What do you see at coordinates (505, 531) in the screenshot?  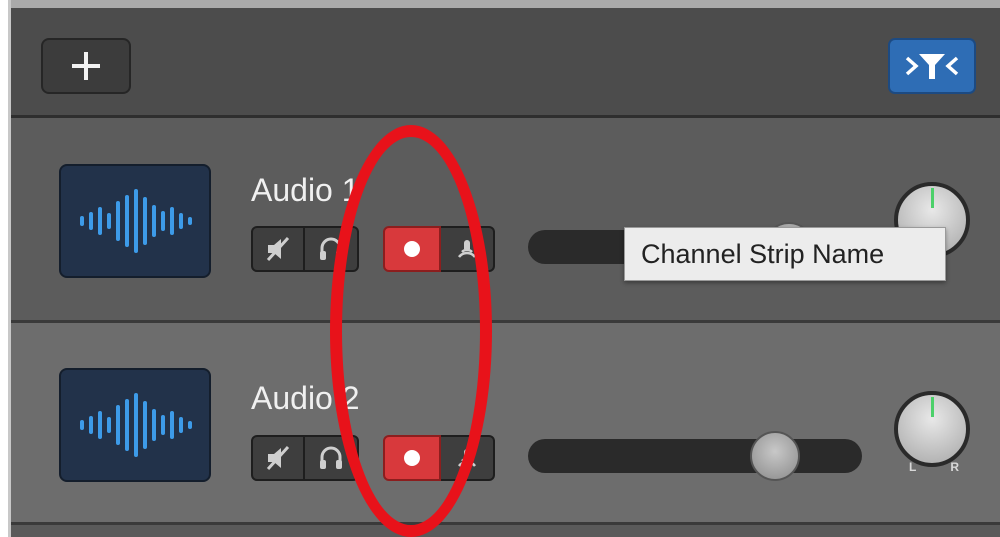 I see `track-list-footer` at bounding box center [505, 531].